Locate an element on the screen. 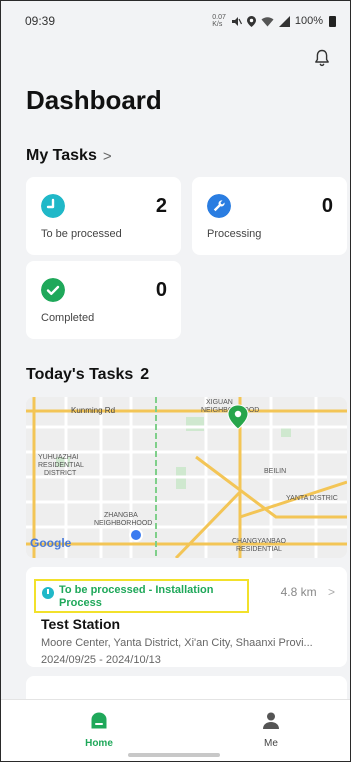  status-time: 09:39 is located at coordinates (40, 21).